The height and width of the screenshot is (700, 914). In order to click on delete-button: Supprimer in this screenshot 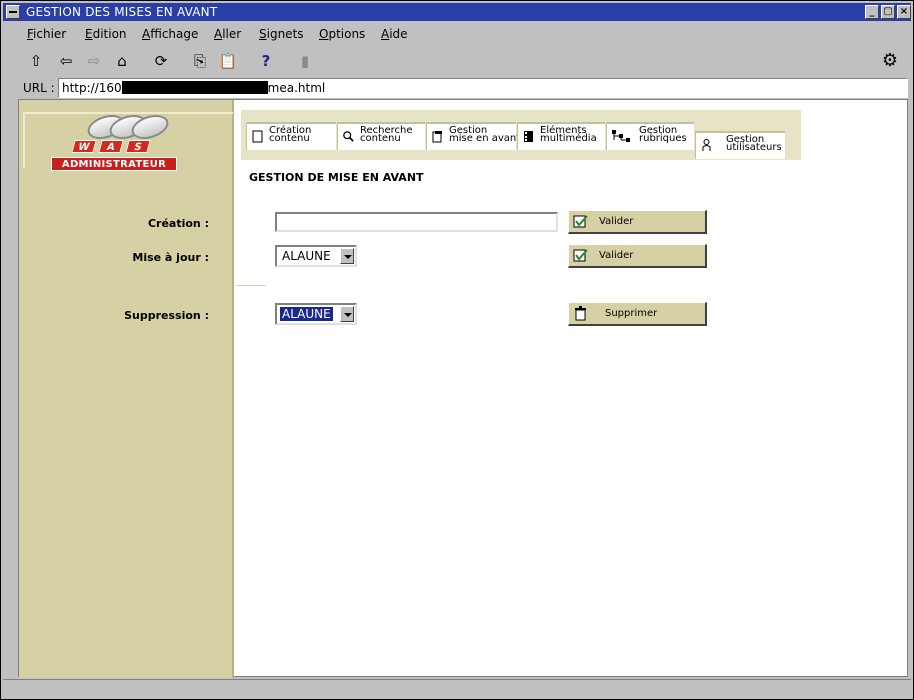, I will do `click(637, 314)`.